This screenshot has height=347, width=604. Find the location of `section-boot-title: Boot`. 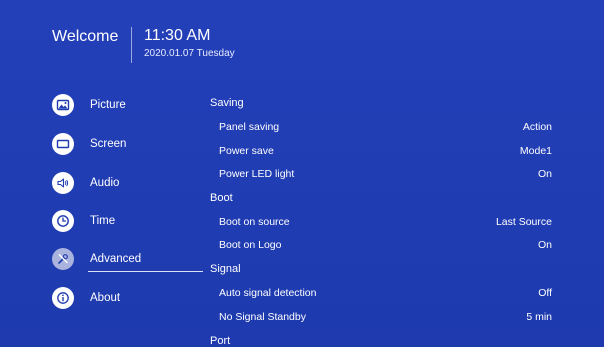

section-boot-title: Boot is located at coordinates (221, 198).